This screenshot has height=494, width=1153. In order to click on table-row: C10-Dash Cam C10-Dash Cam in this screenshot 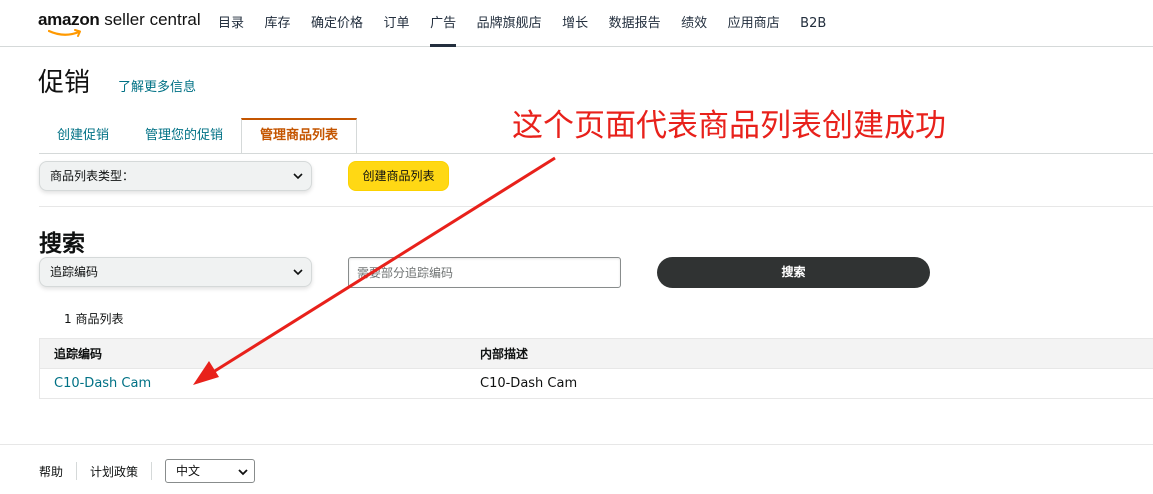, I will do `click(596, 384)`.